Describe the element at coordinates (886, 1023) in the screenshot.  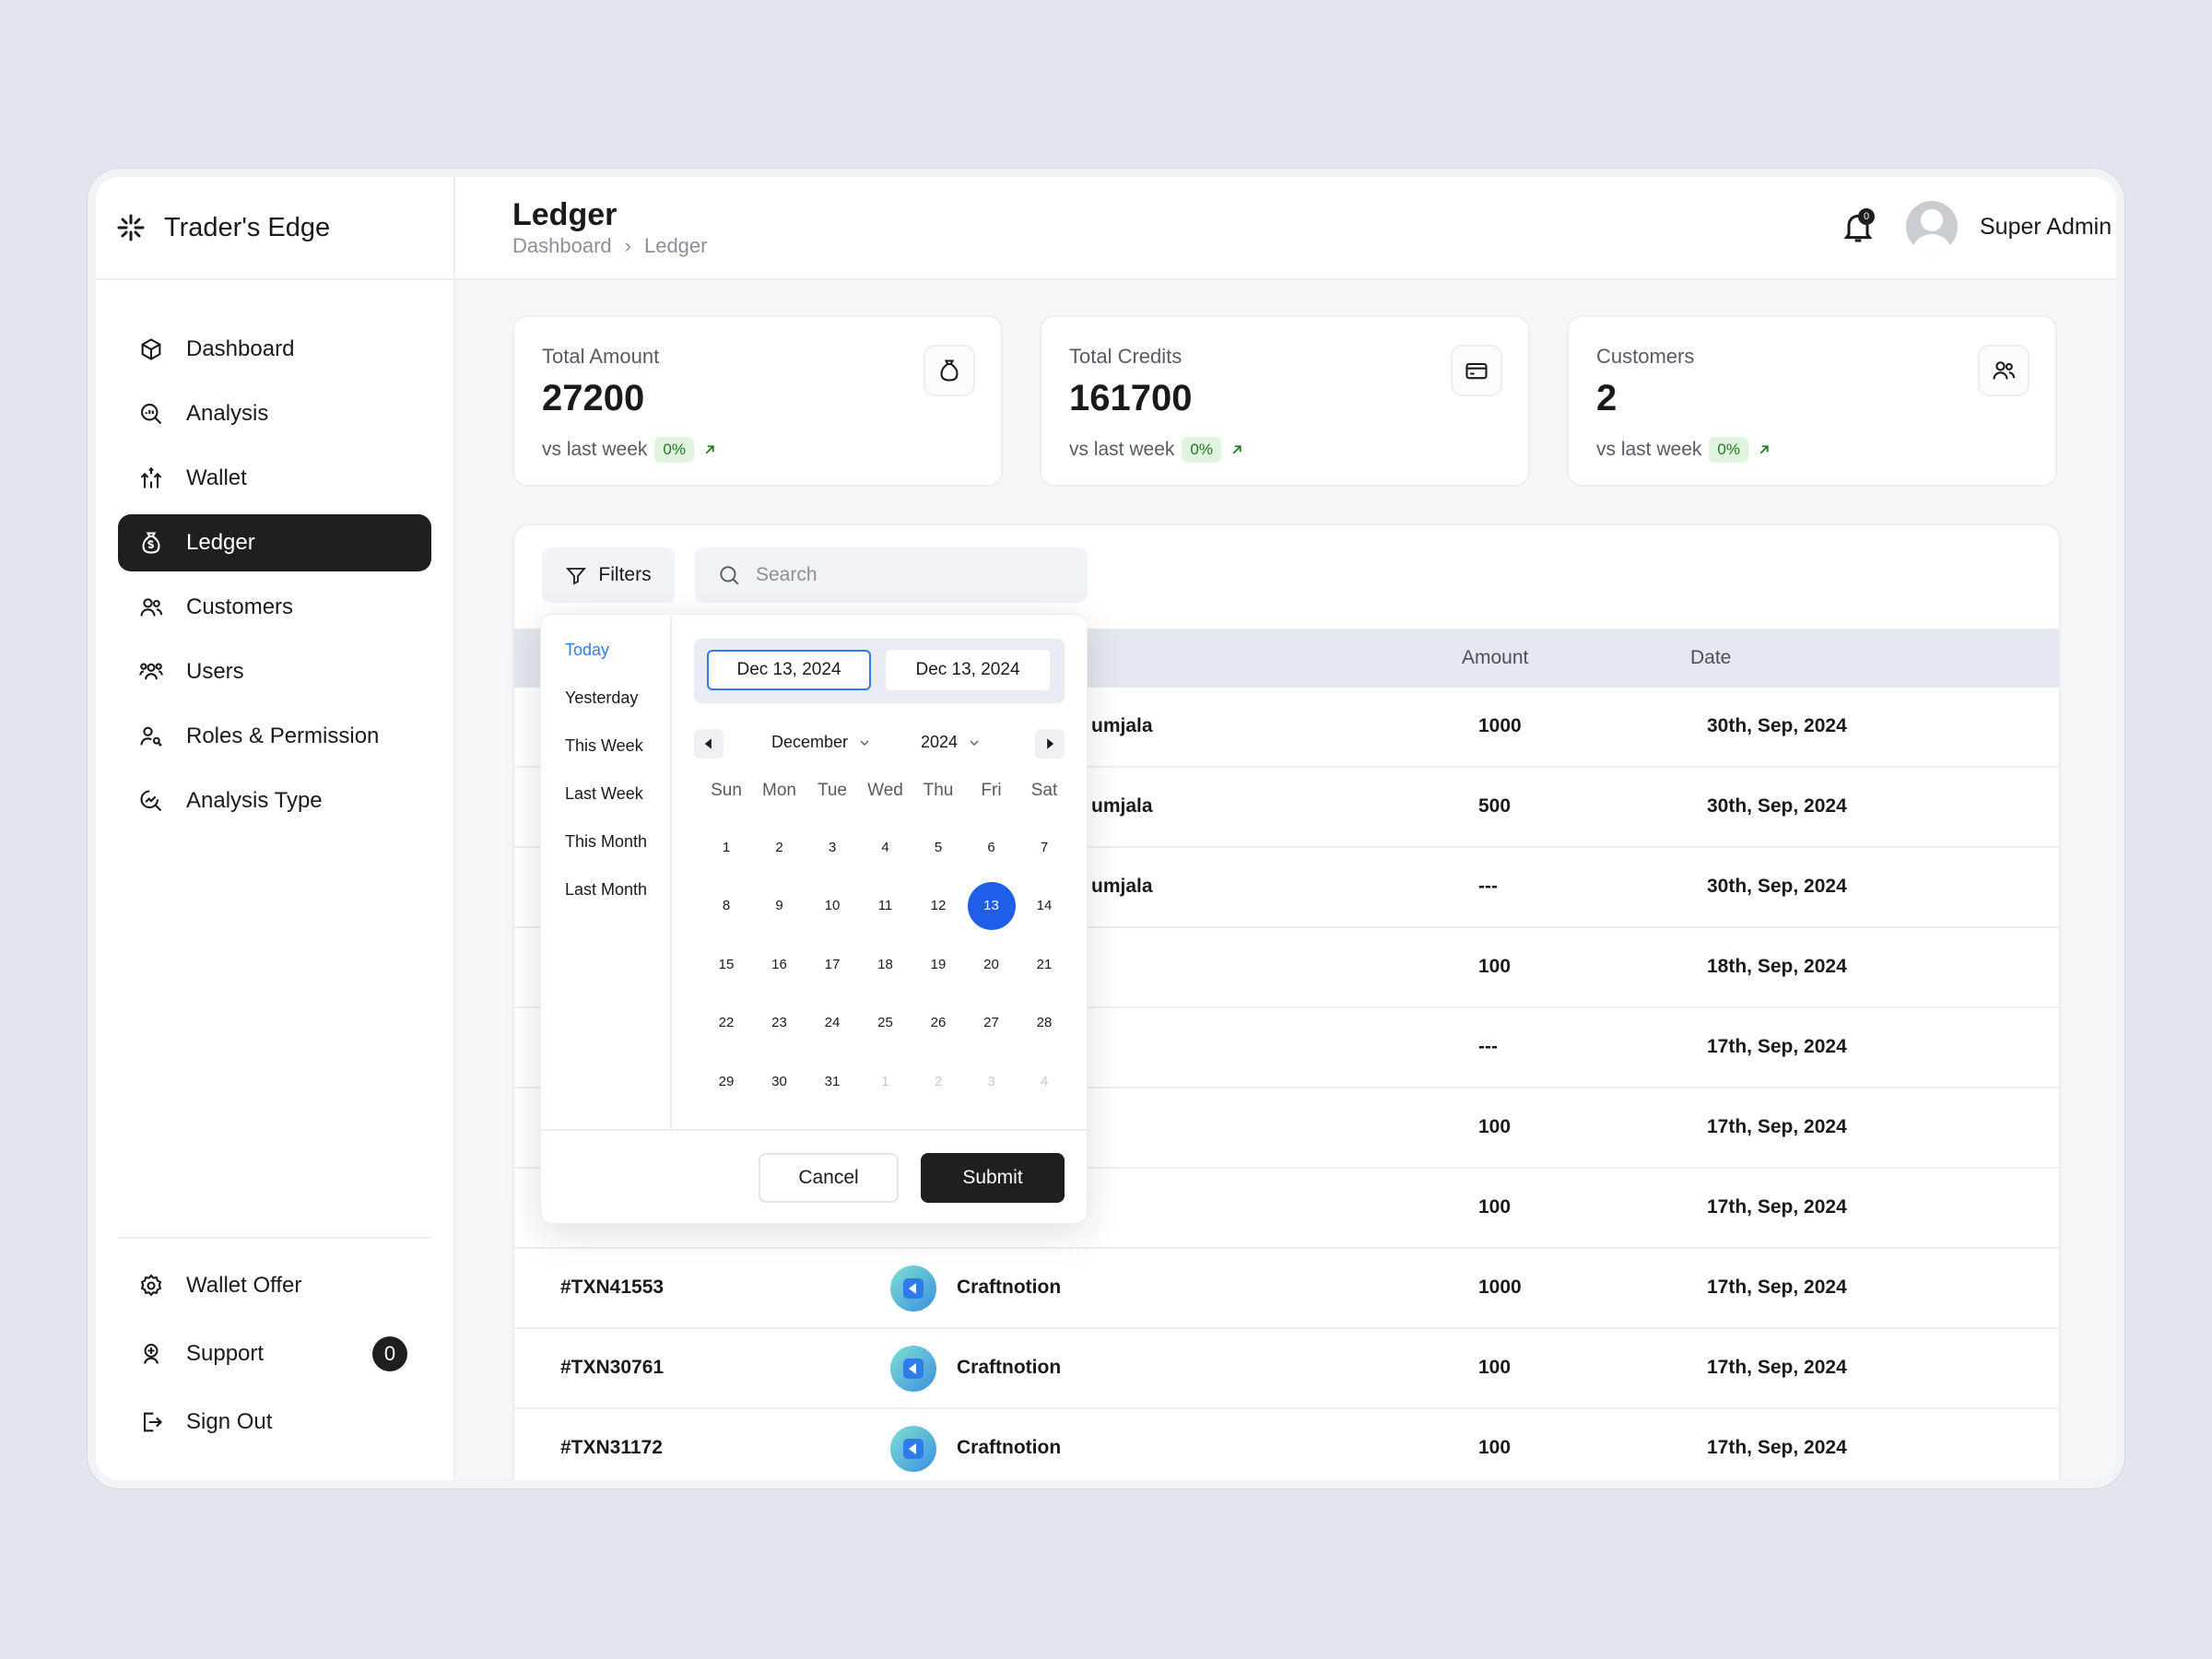
I see `calendar-day: 25` at that location.